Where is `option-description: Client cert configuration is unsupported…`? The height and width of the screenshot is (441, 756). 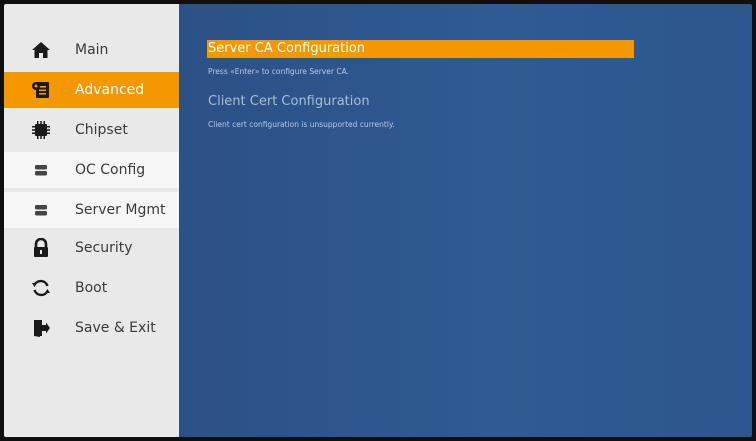 option-description: Client cert configuration is unsupported… is located at coordinates (301, 124).